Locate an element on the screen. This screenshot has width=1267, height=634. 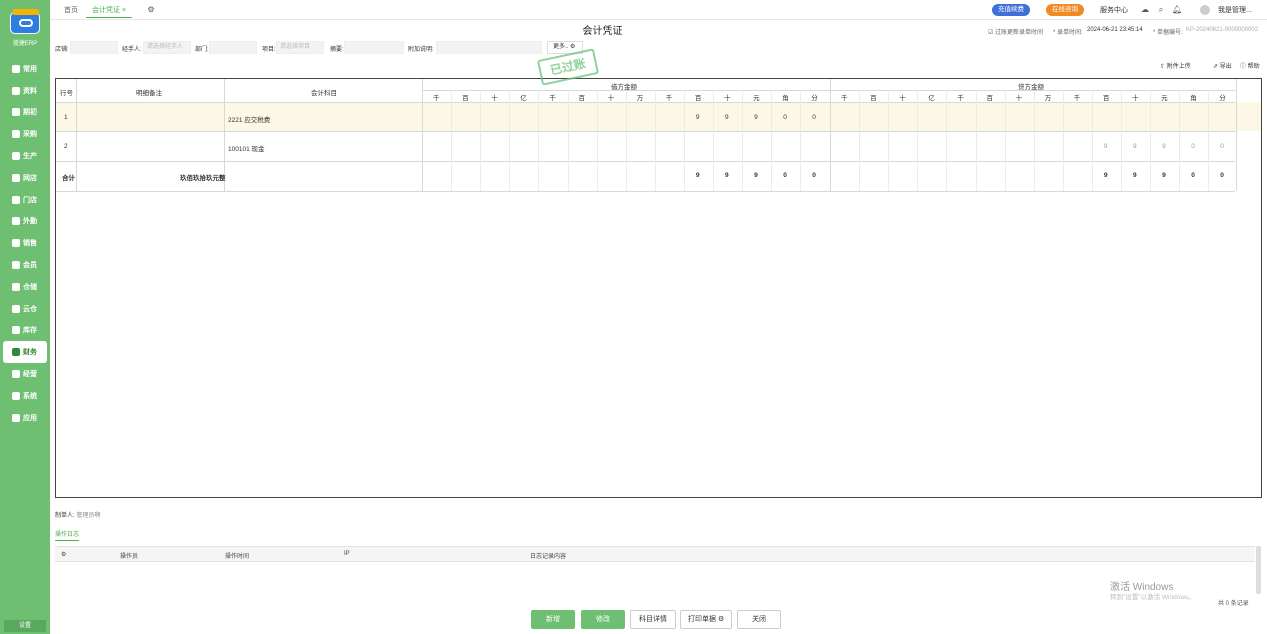
print-button: 打印单据 ⚙ is located at coordinates (706, 619).